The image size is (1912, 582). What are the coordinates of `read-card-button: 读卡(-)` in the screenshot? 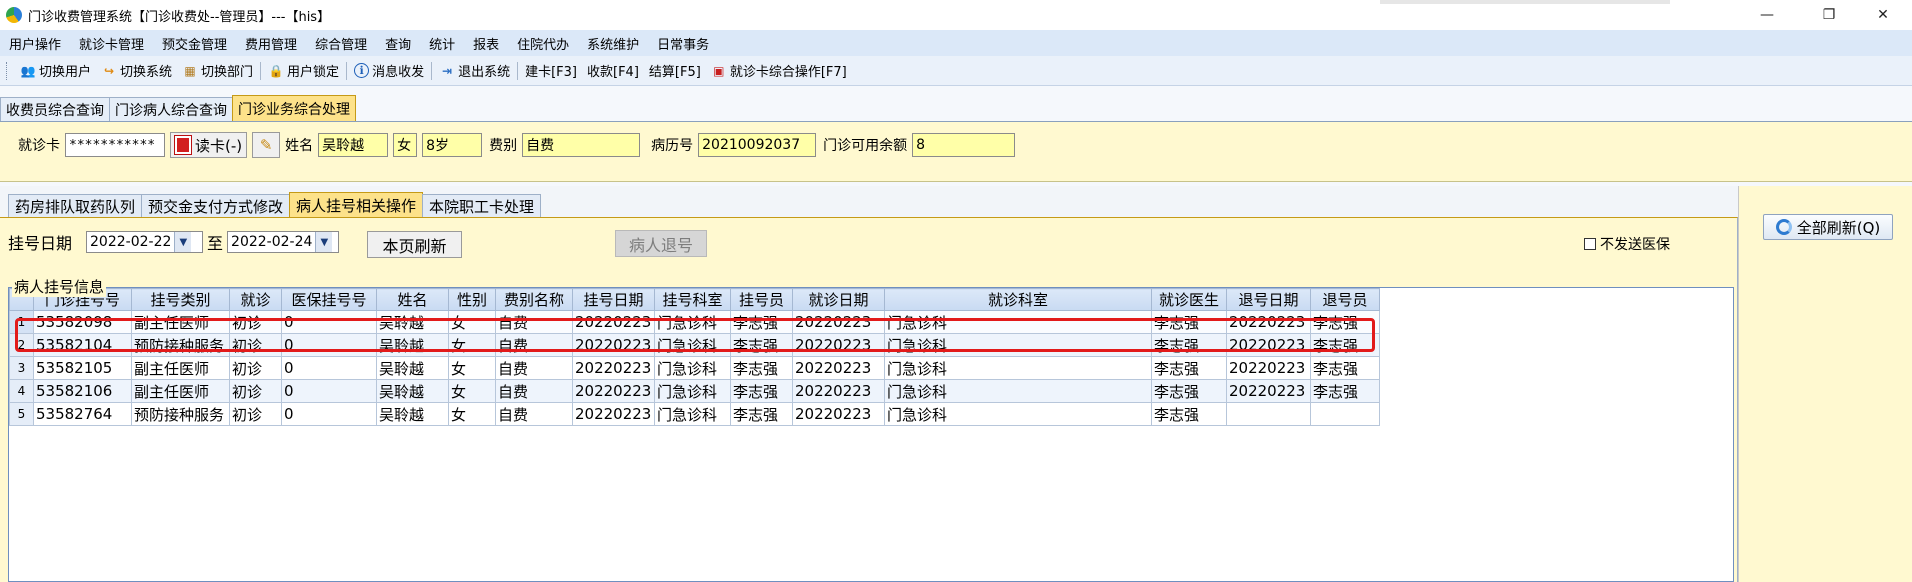 It's located at (209, 145).